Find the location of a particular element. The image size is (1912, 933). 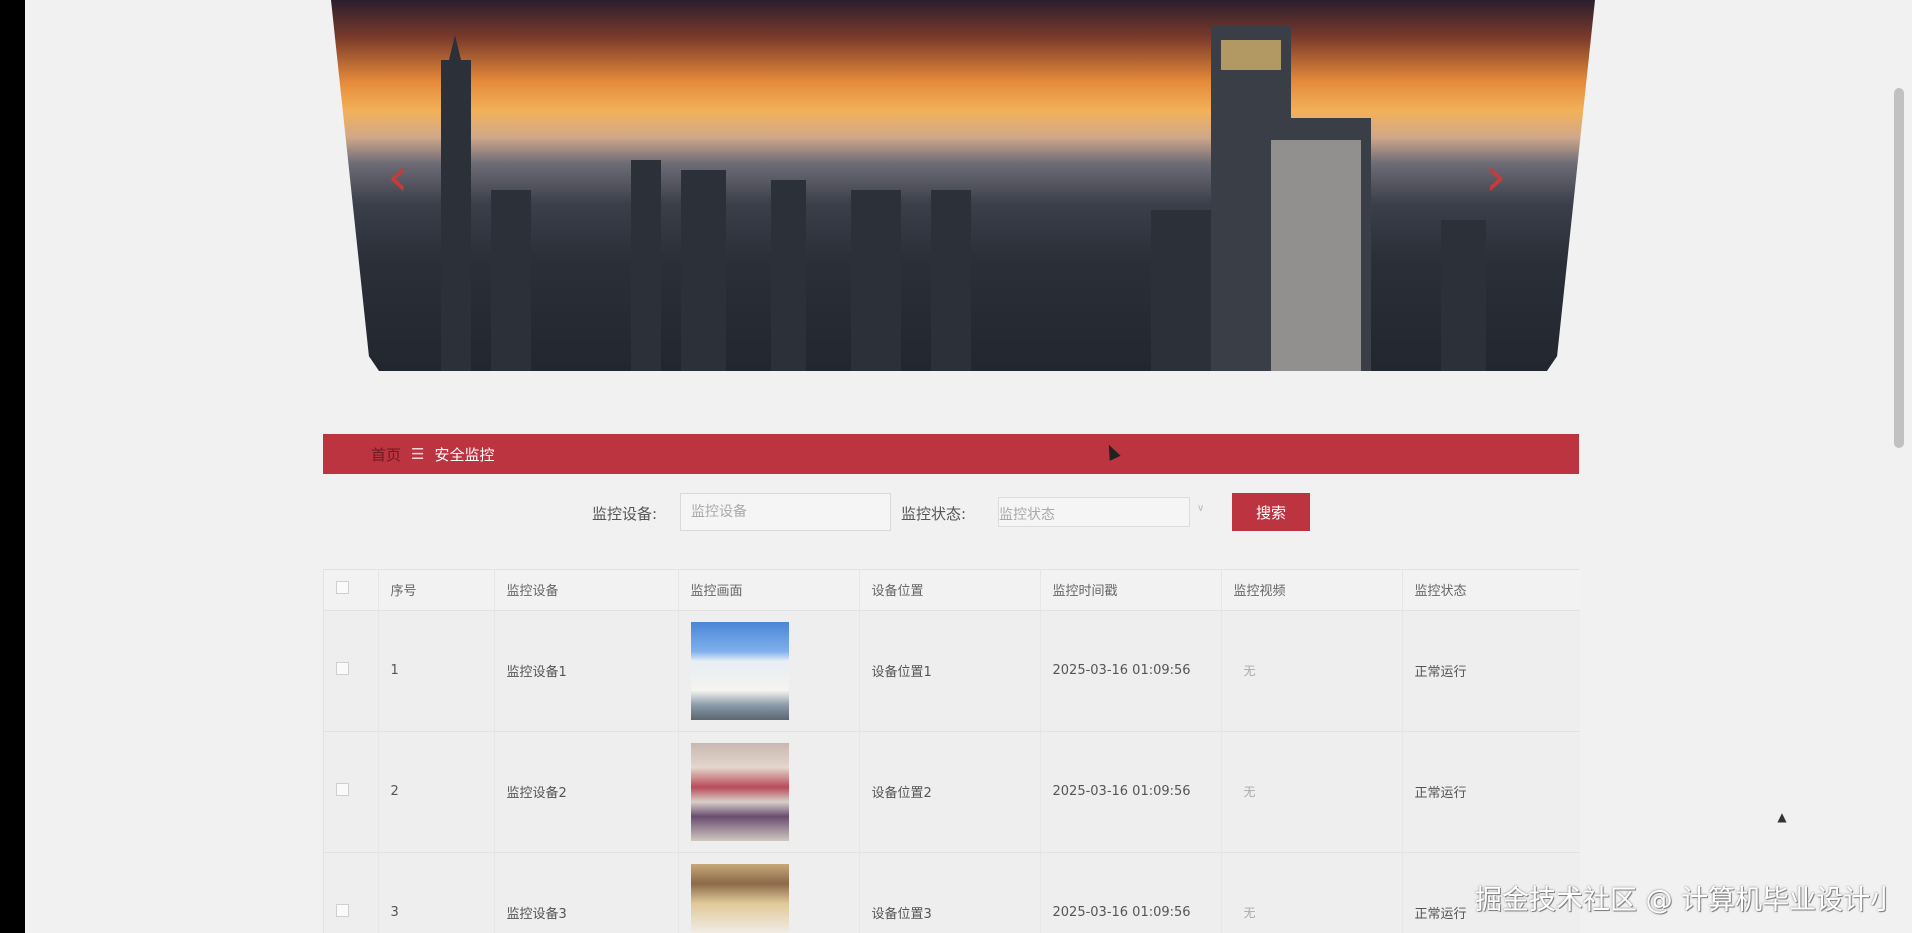

table-row: 2 监控设备2 设备位置2 2025-03-16 01:09:56 无 正常运行 is located at coordinates (952, 792).